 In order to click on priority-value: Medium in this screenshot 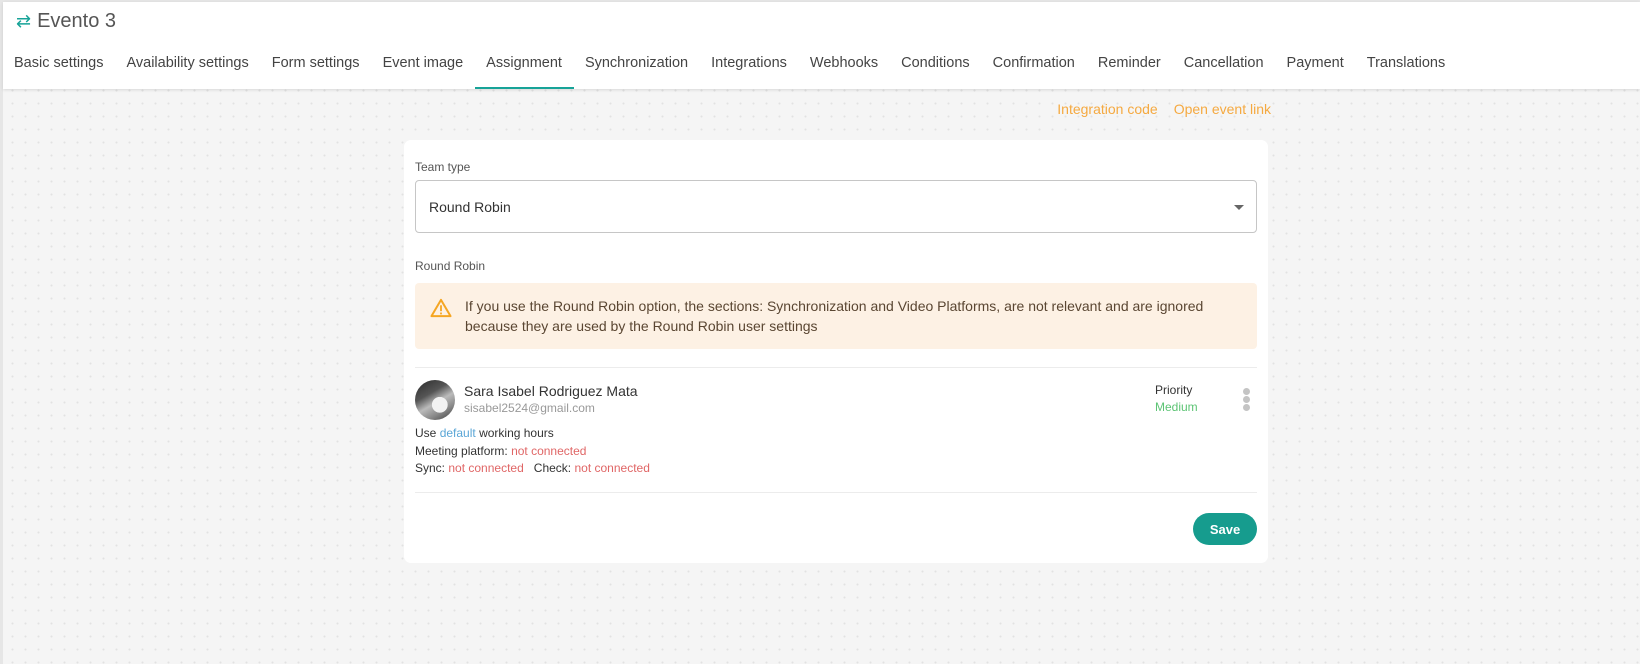, I will do `click(1176, 407)`.